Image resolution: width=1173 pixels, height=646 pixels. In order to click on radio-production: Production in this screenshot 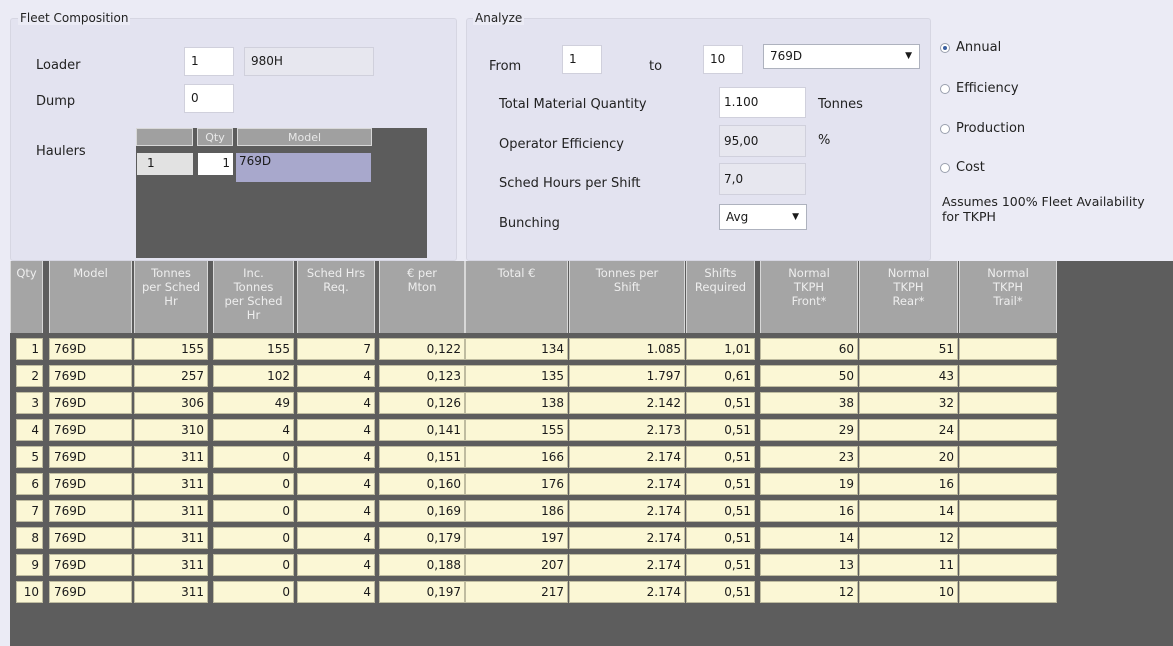, I will do `click(982, 128)`.